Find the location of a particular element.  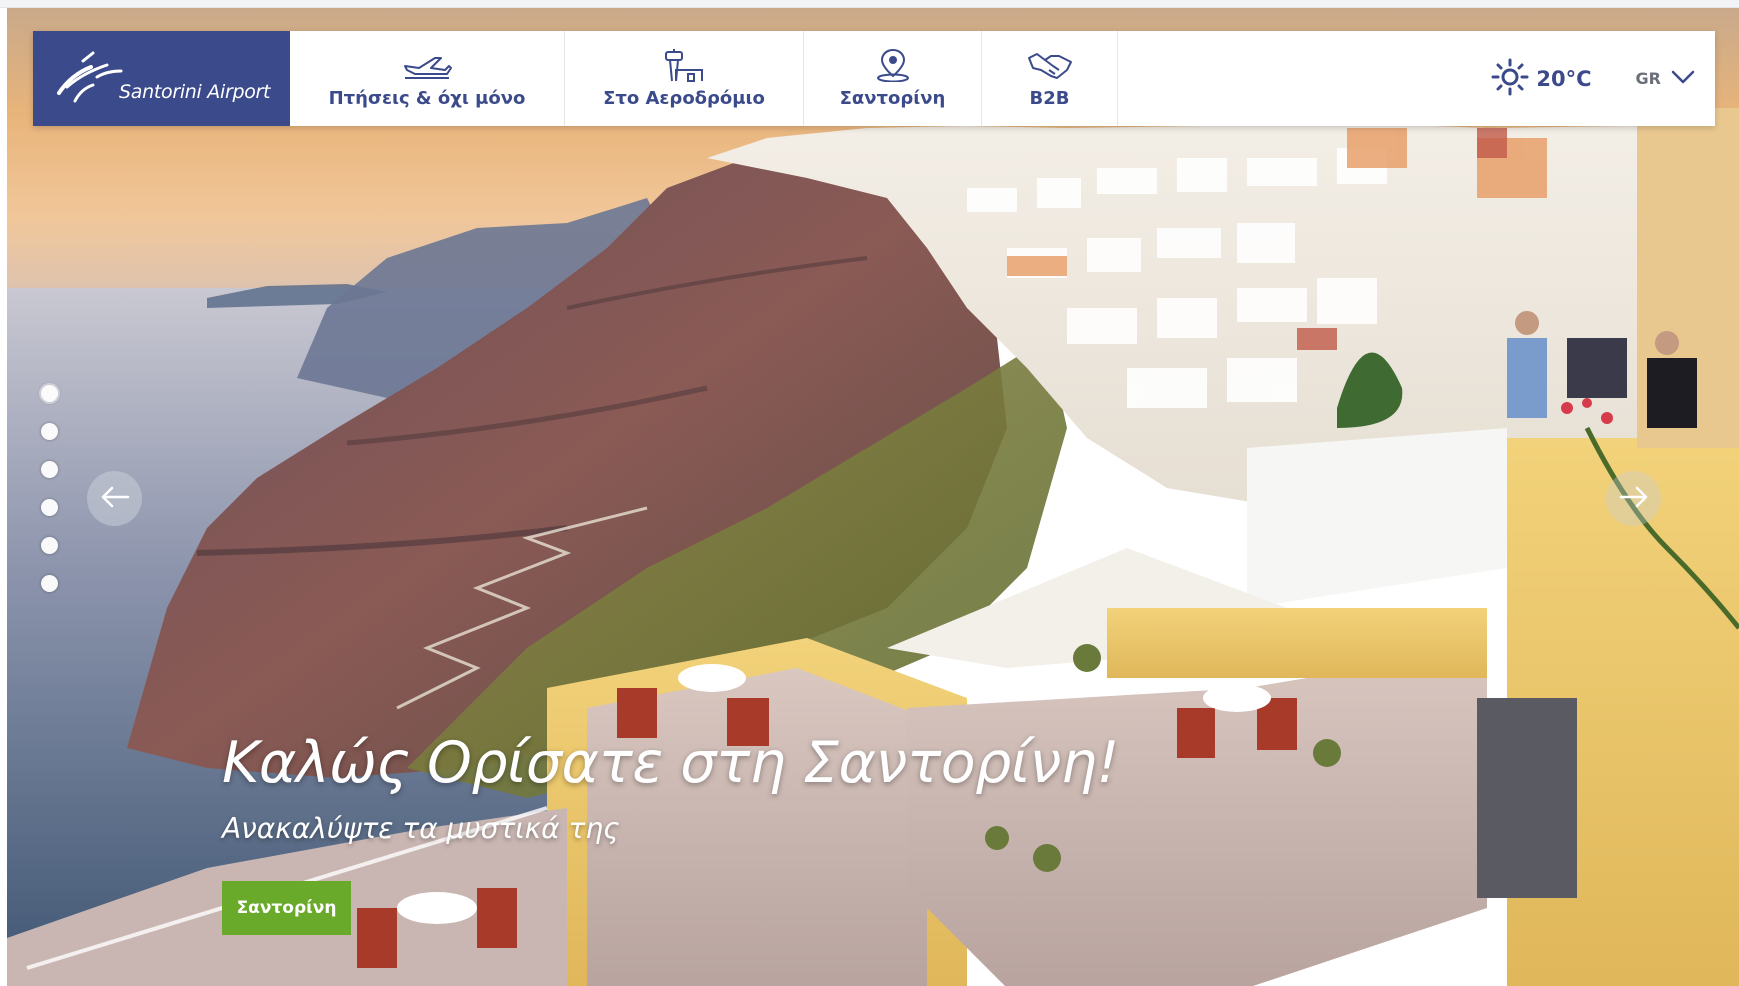

nav-item-flights: Πτήσεις & όχι μόνο is located at coordinates (427, 78).